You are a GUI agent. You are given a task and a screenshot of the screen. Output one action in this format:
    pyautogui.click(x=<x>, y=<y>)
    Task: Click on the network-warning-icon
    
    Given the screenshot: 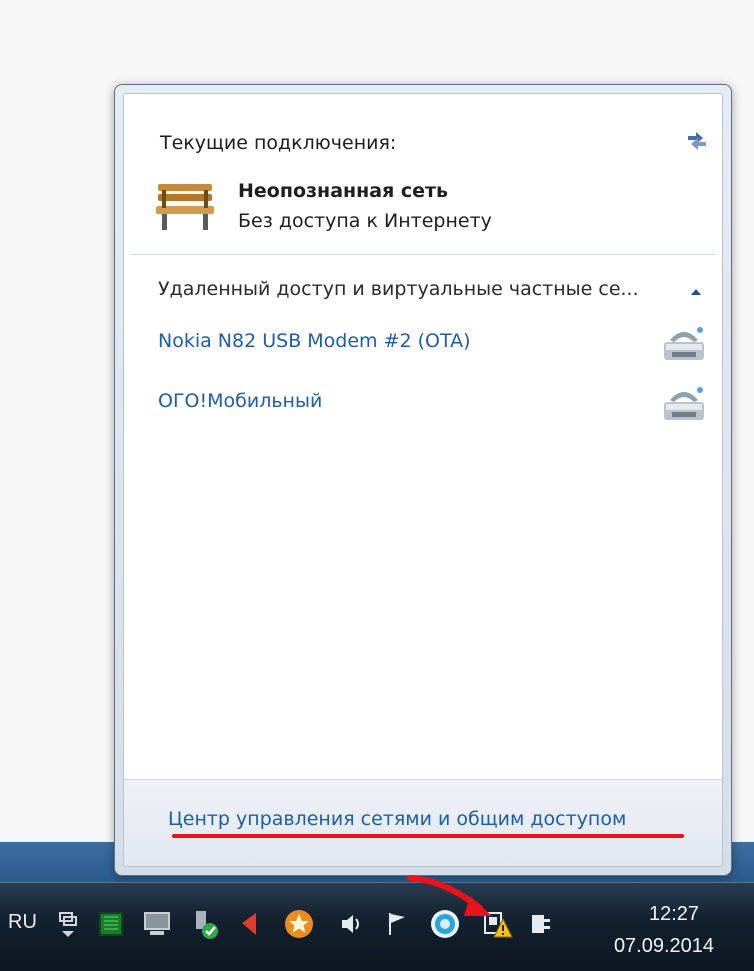 What is the action you would take?
    pyautogui.click(x=497, y=924)
    